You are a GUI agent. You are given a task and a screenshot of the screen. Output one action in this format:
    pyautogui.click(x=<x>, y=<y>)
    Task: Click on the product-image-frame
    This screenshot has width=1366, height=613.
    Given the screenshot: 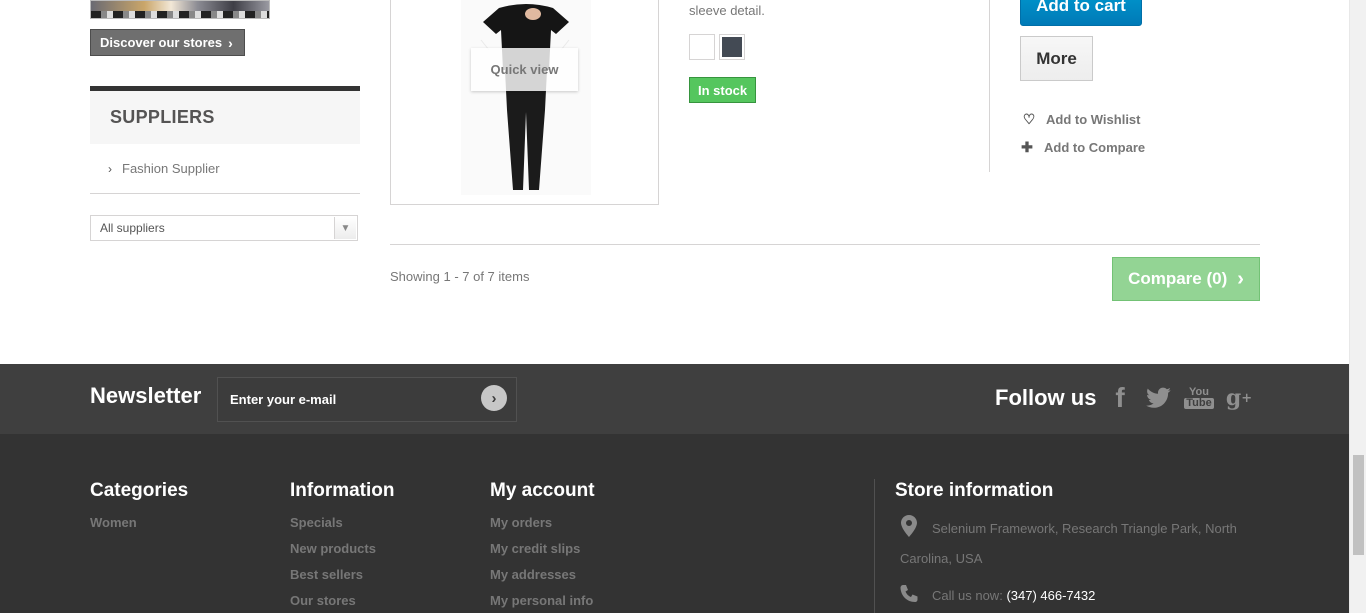 What is the action you would take?
    pyautogui.click(x=524, y=102)
    